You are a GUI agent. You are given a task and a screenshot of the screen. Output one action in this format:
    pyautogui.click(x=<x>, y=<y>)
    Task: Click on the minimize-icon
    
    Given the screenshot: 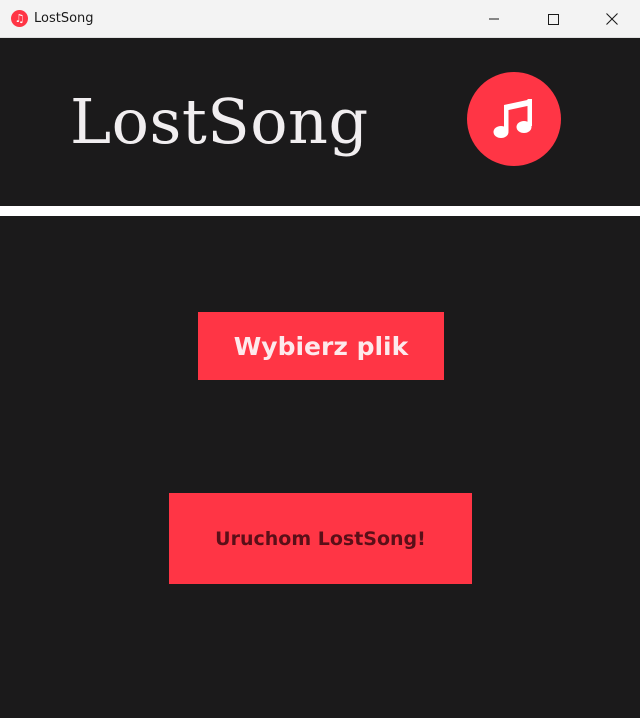 What is the action you would take?
    pyautogui.click(x=494, y=19)
    